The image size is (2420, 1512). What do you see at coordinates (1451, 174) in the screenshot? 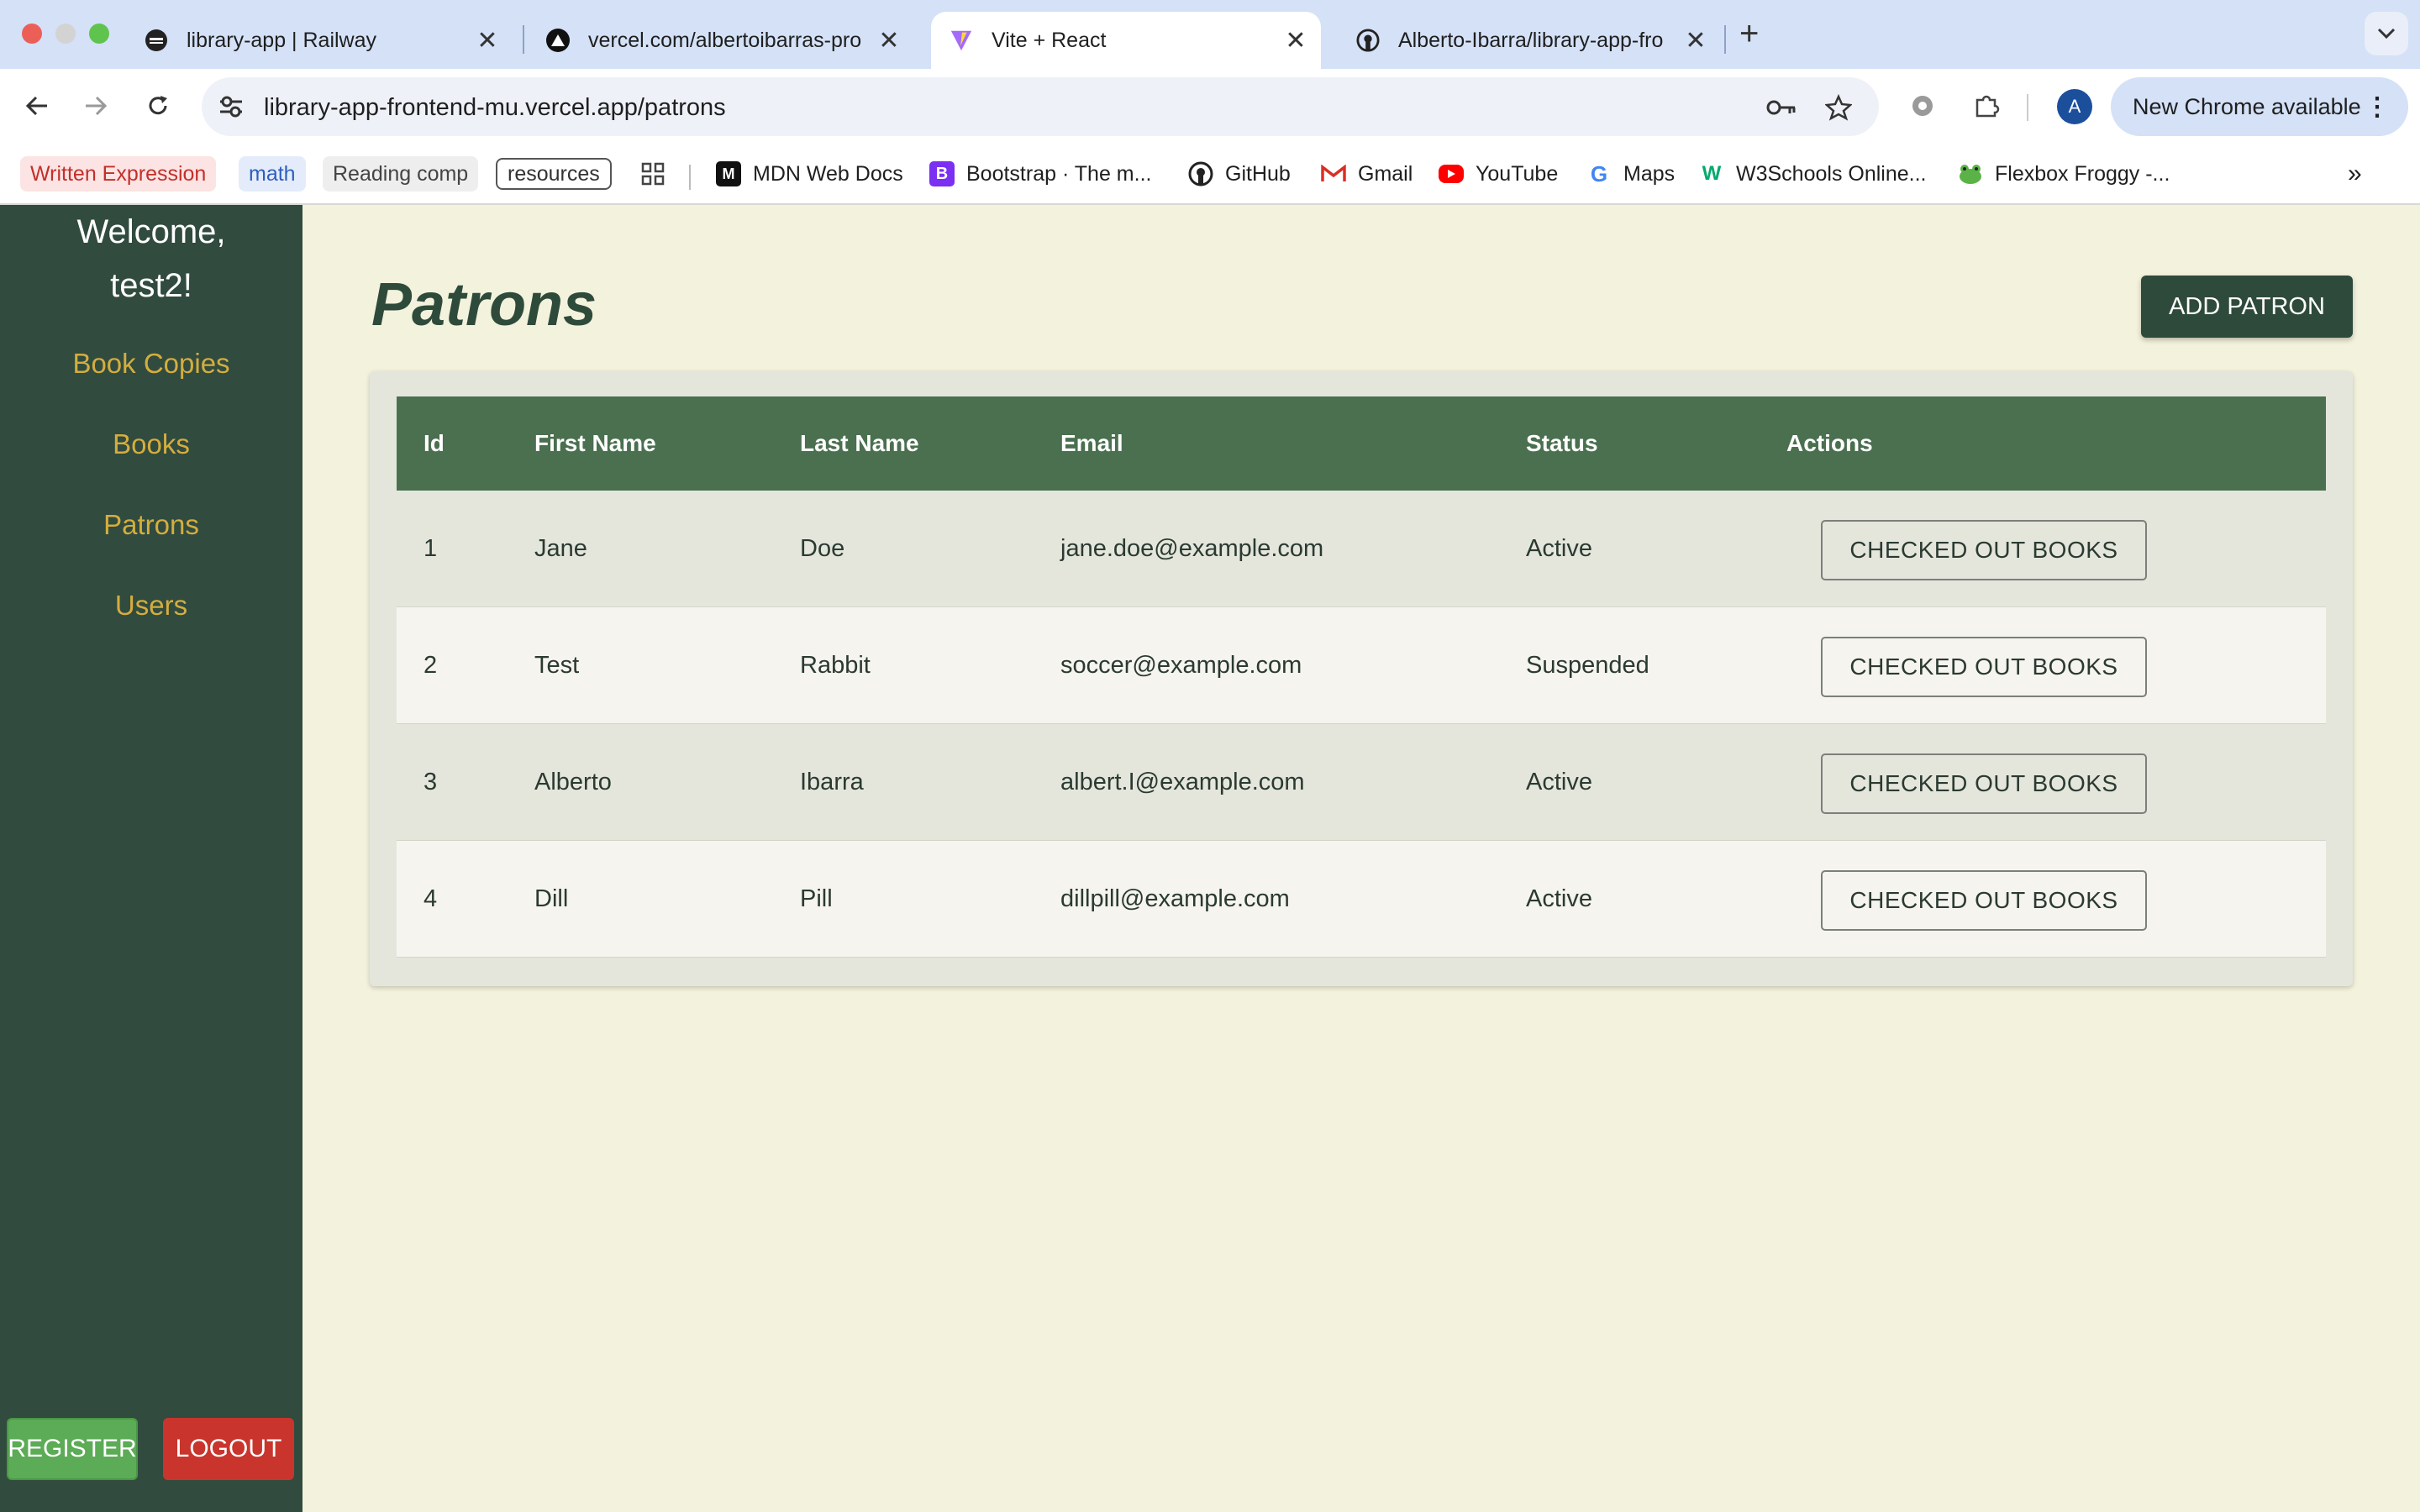
I see `youtube-icon` at bounding box center [1451, 174].